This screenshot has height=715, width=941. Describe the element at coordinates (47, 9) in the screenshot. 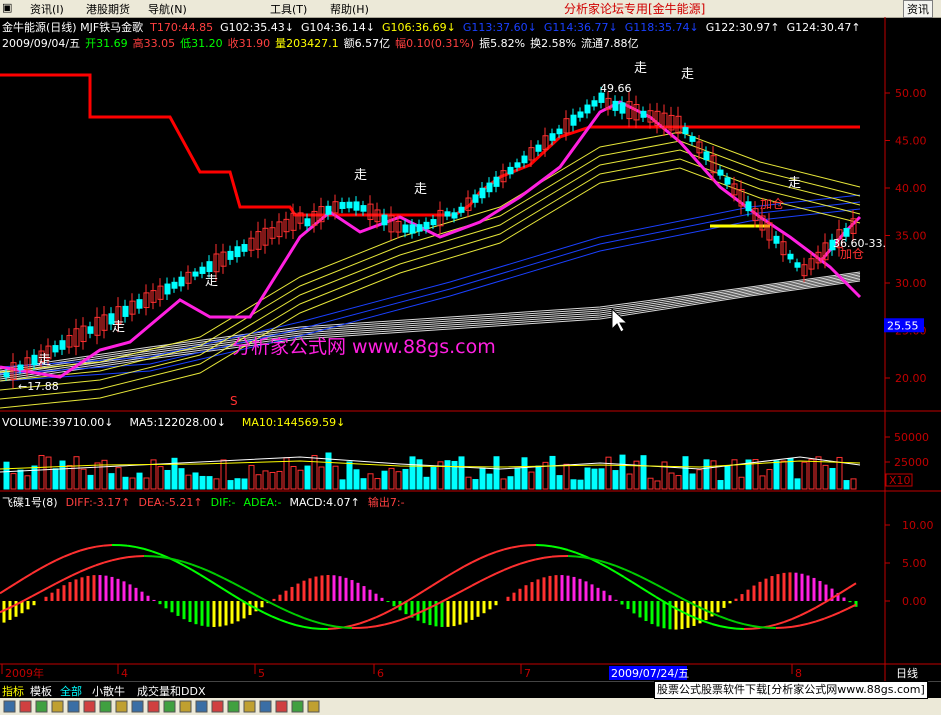

I see `menu-info: 资讯(I)` at that location.